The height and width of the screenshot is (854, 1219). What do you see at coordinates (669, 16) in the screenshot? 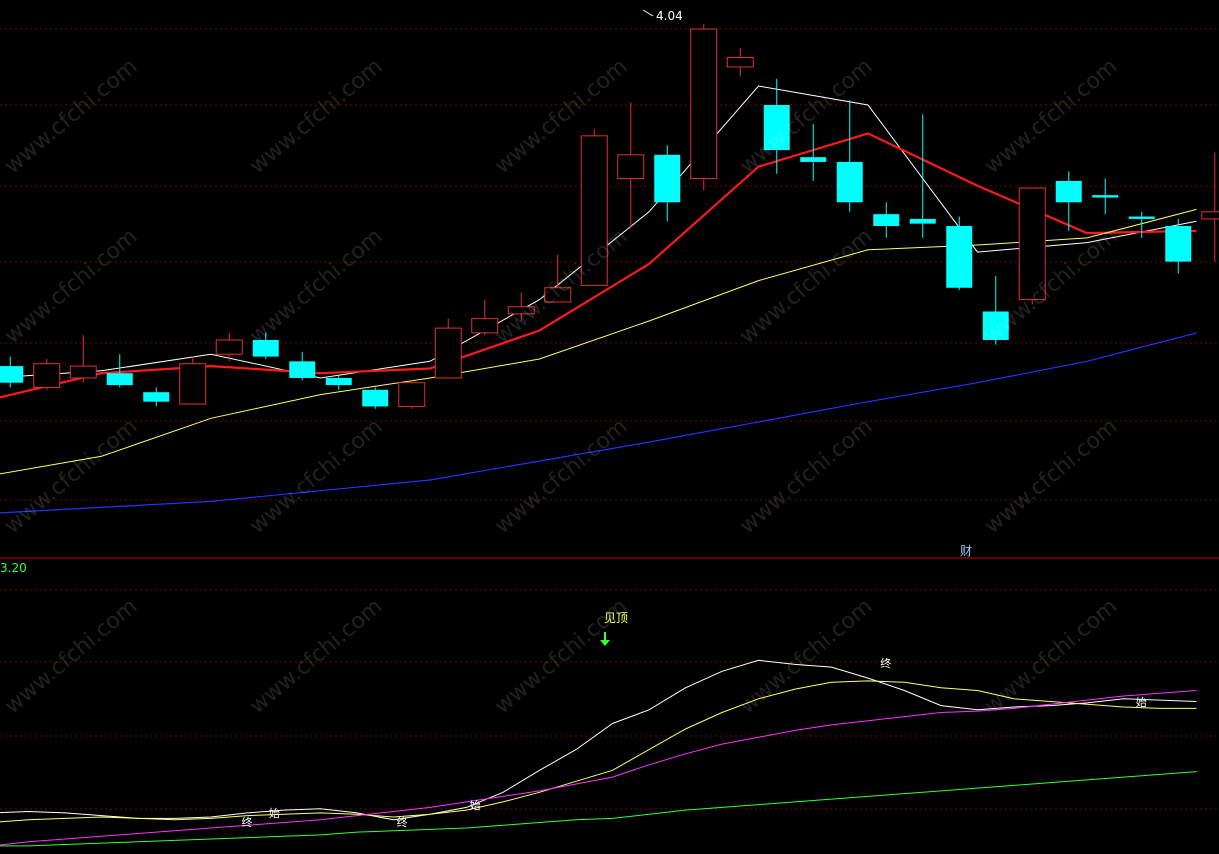
I see `peak-price-label: 4.04` at bounding box center [669, 16].